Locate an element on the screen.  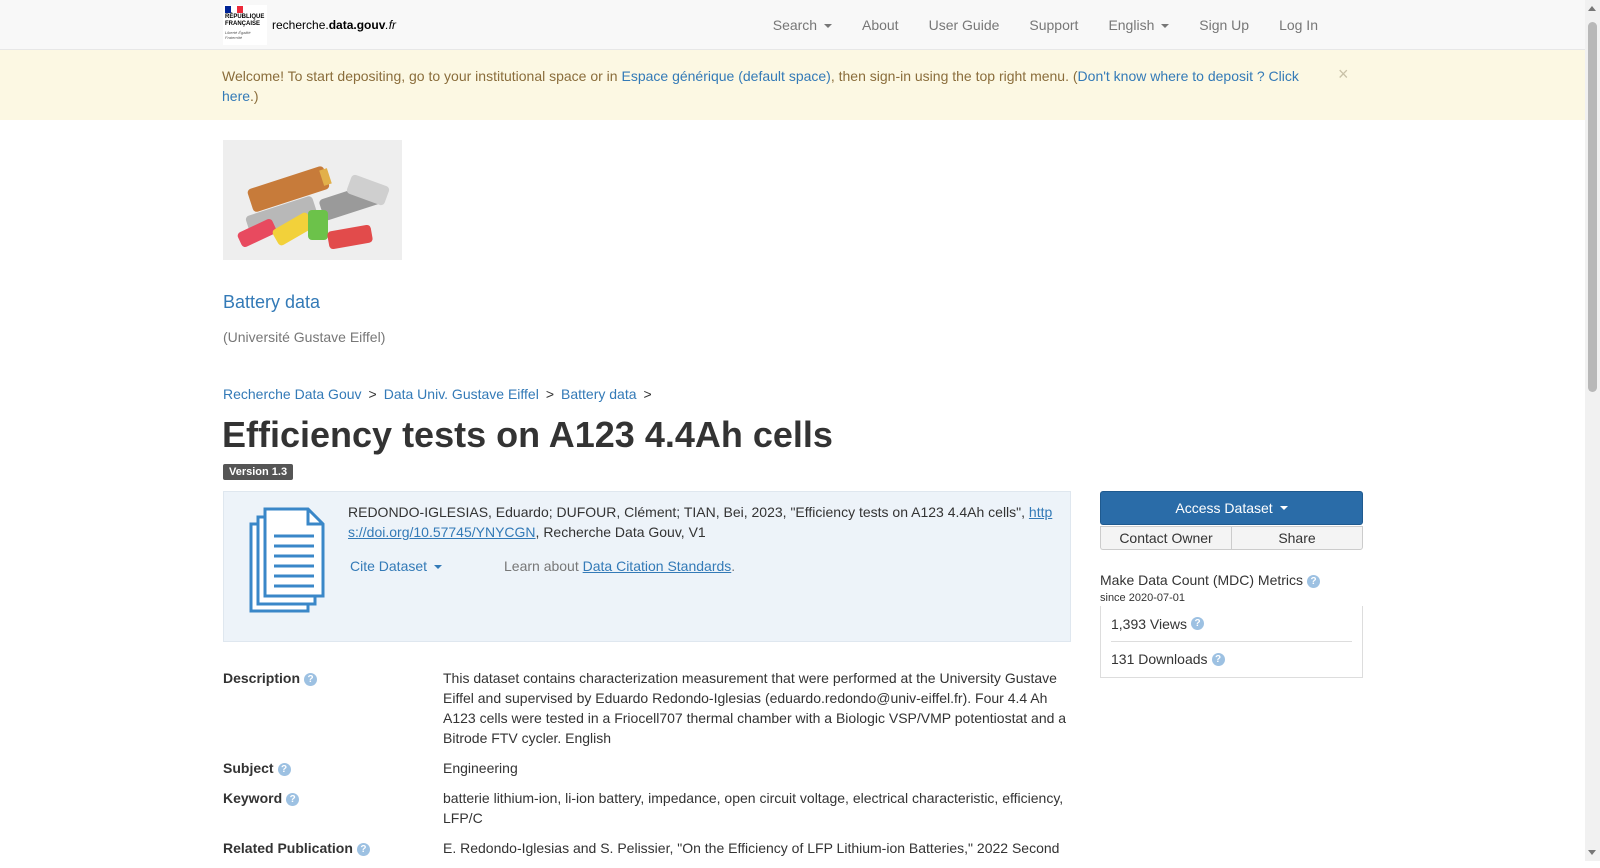
metadata-label-text: Description is located at coordinates (262, 678).